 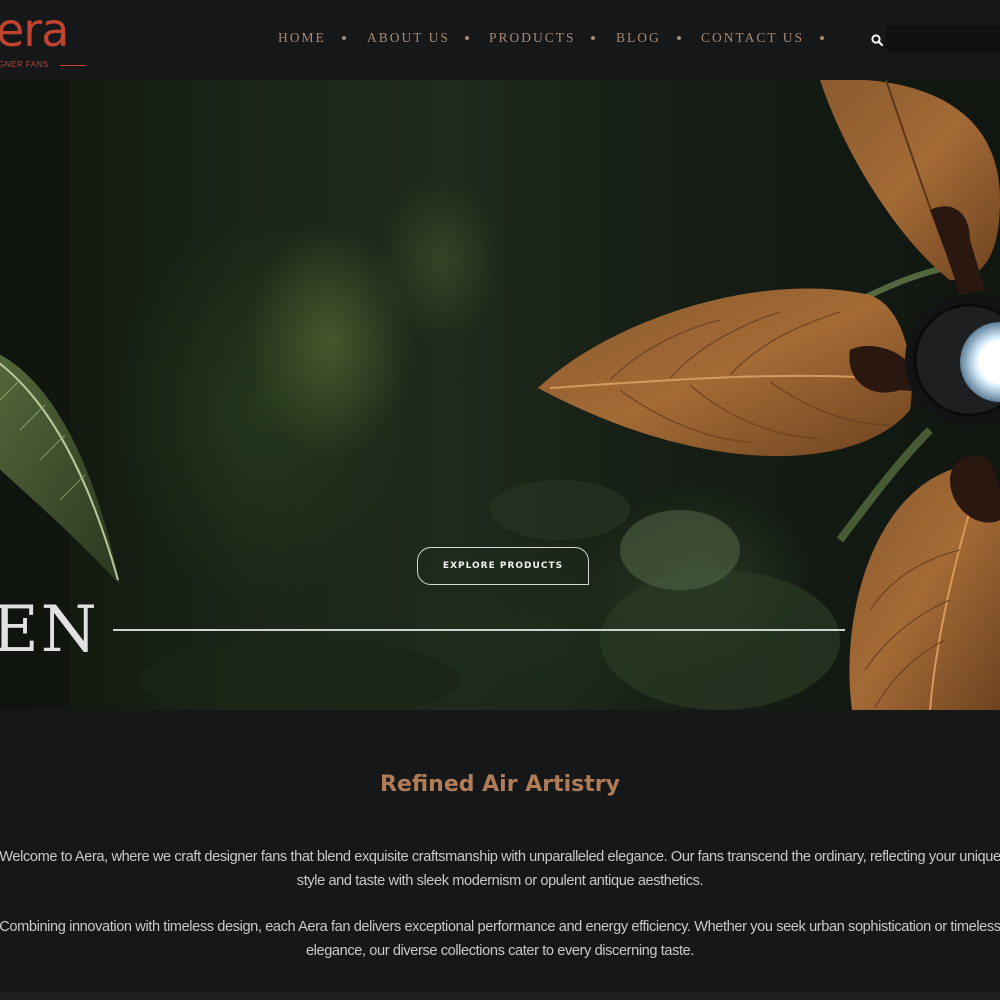 What do you see at coordinates (877, 40) in the screenshot?
I see `search-icon` at bounding box center [877, 40].